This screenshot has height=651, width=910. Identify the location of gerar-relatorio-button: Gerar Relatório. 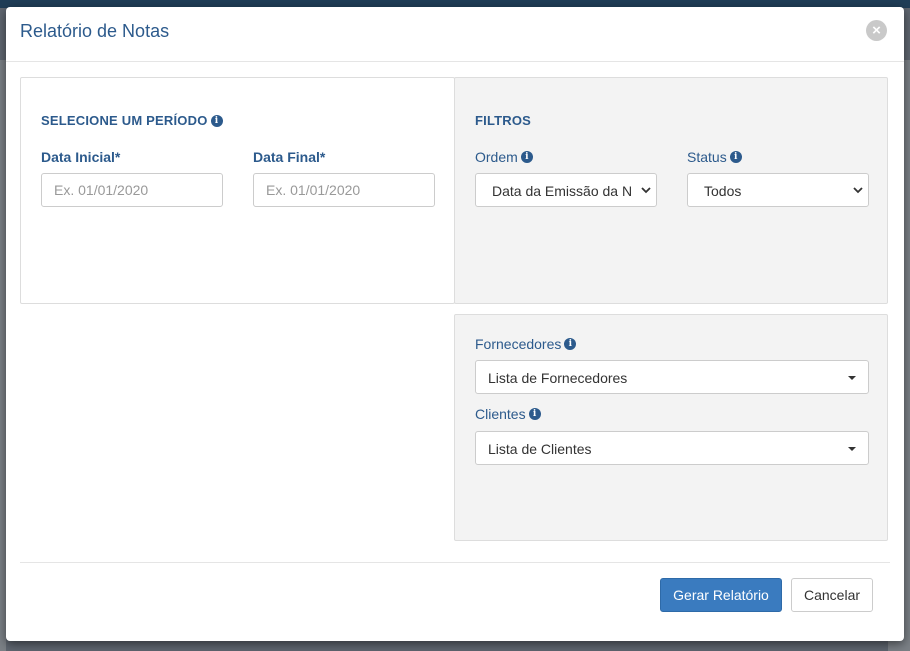
(721, 595).